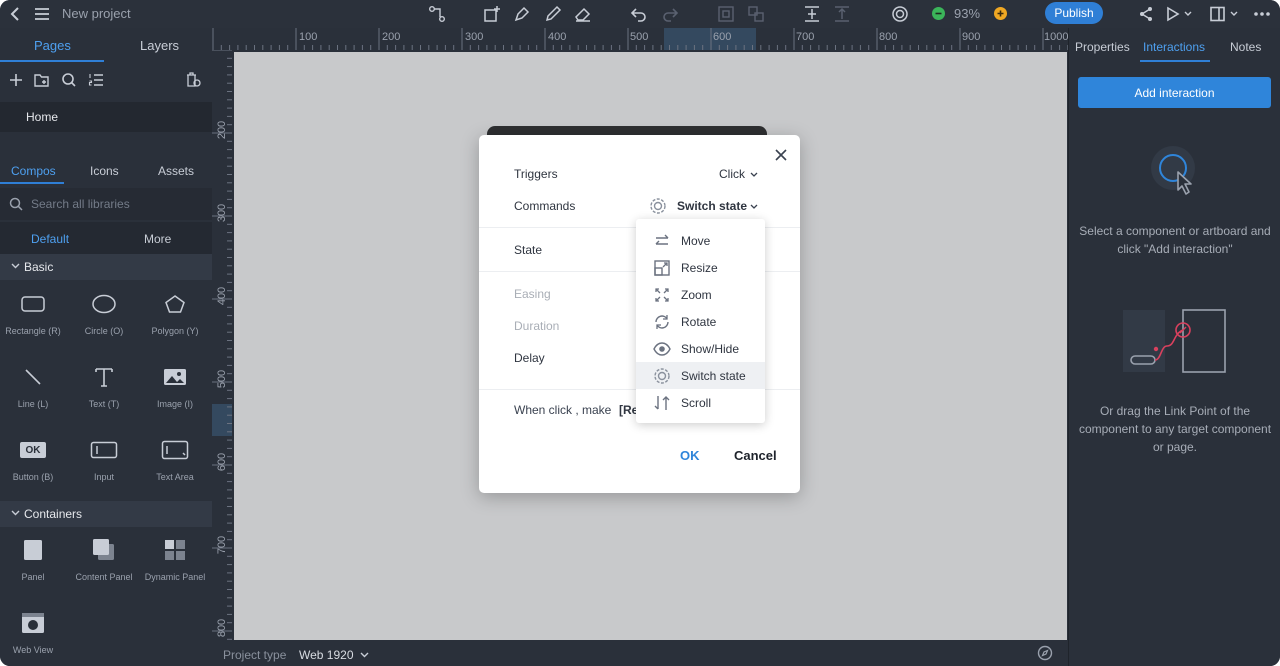 The image size is (1280, 666). What do you see at coordinates (545, 206) in the screenshot?
I see `commands-label: Commands` at bounding box center [545, 206].